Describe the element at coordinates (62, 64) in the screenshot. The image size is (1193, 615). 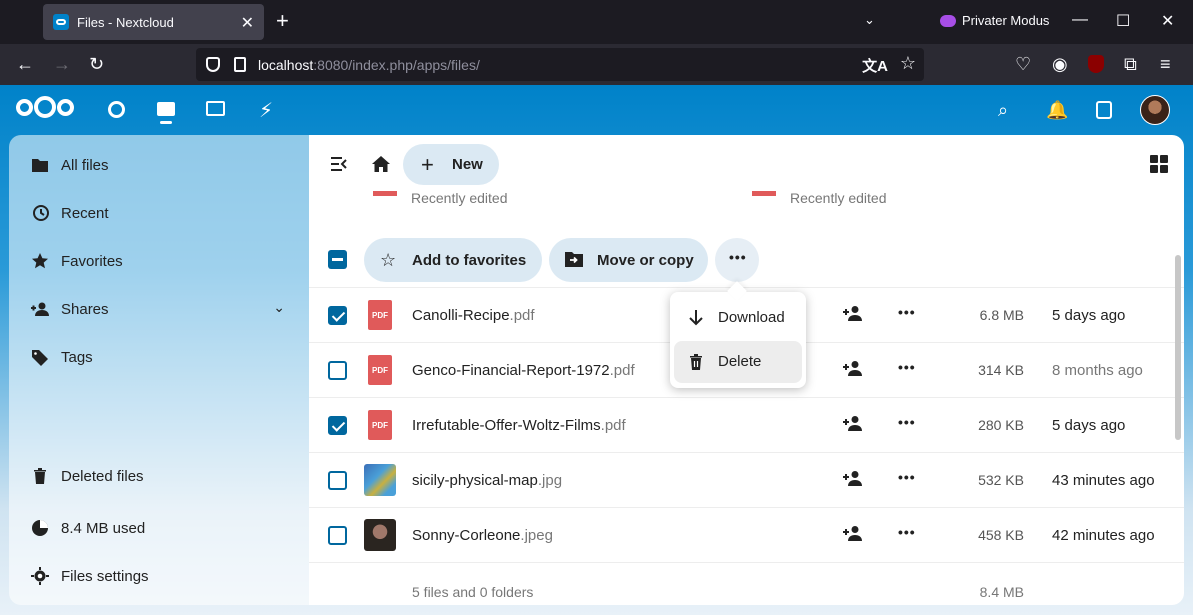
I see `forward-arrow-icon: →` at that location.